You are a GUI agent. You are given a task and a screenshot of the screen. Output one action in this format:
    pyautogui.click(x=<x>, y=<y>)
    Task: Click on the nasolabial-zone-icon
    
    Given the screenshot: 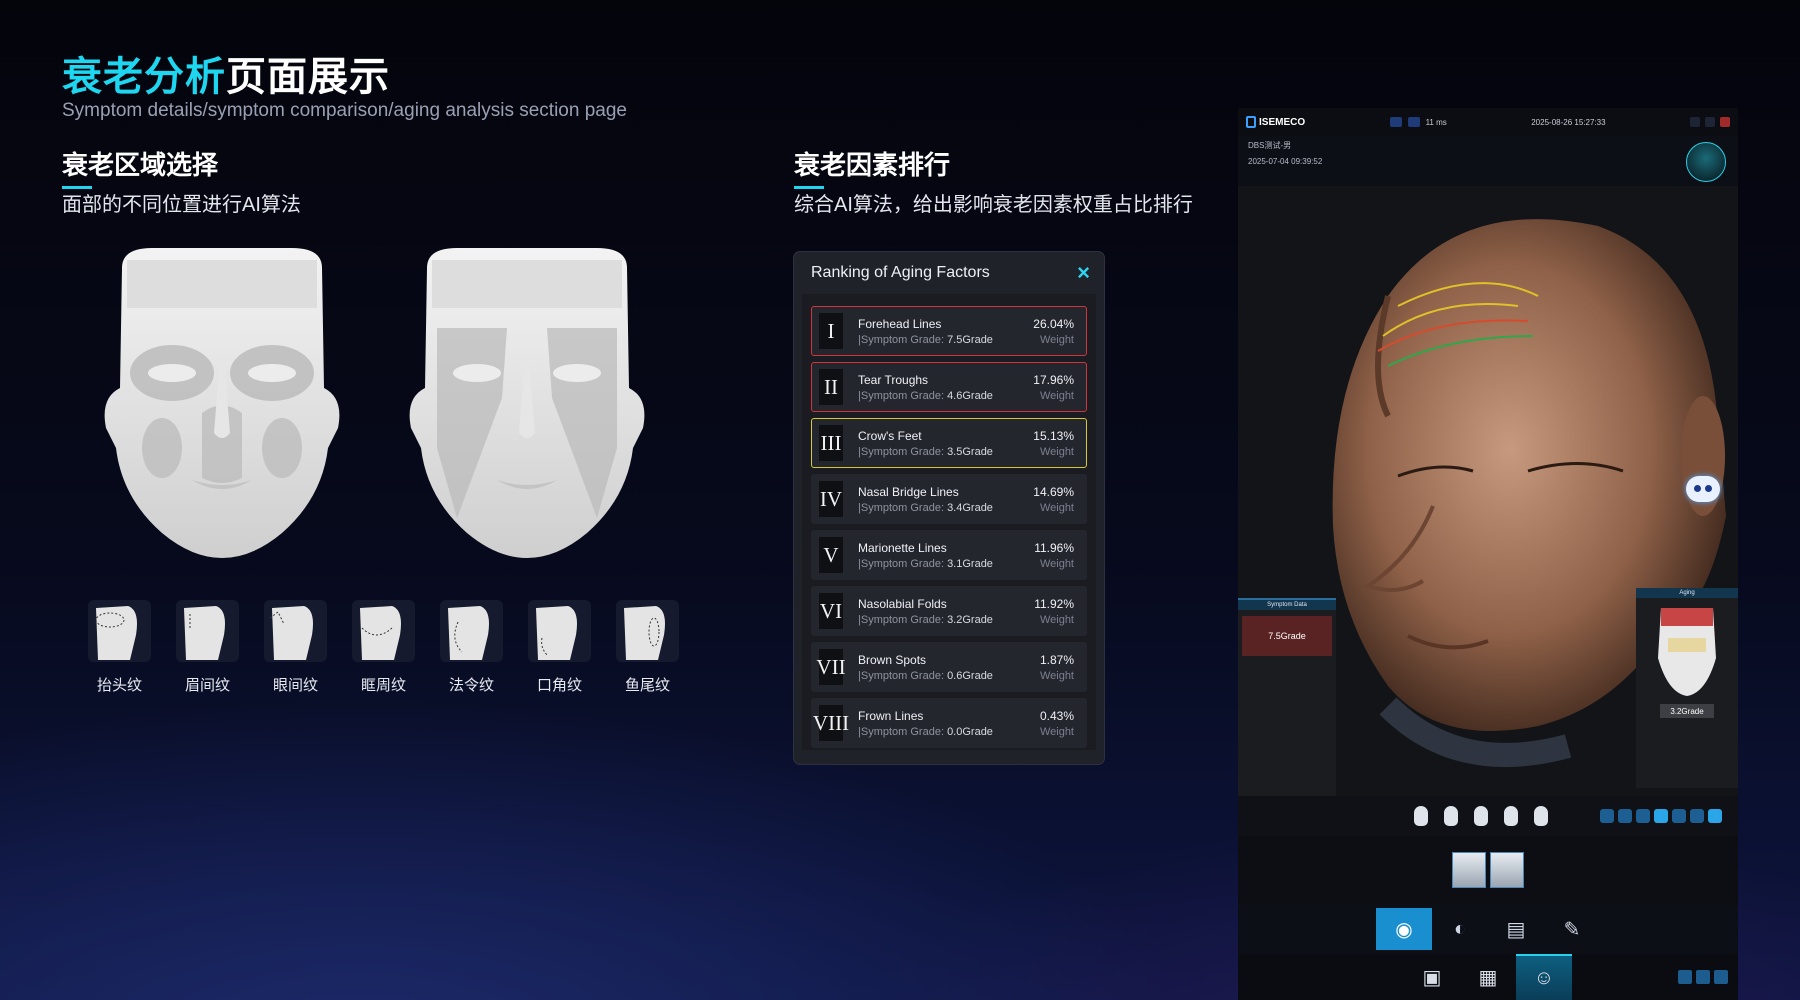 What is the action you would take?
    pyautogui.click(x=471, y=631)
    